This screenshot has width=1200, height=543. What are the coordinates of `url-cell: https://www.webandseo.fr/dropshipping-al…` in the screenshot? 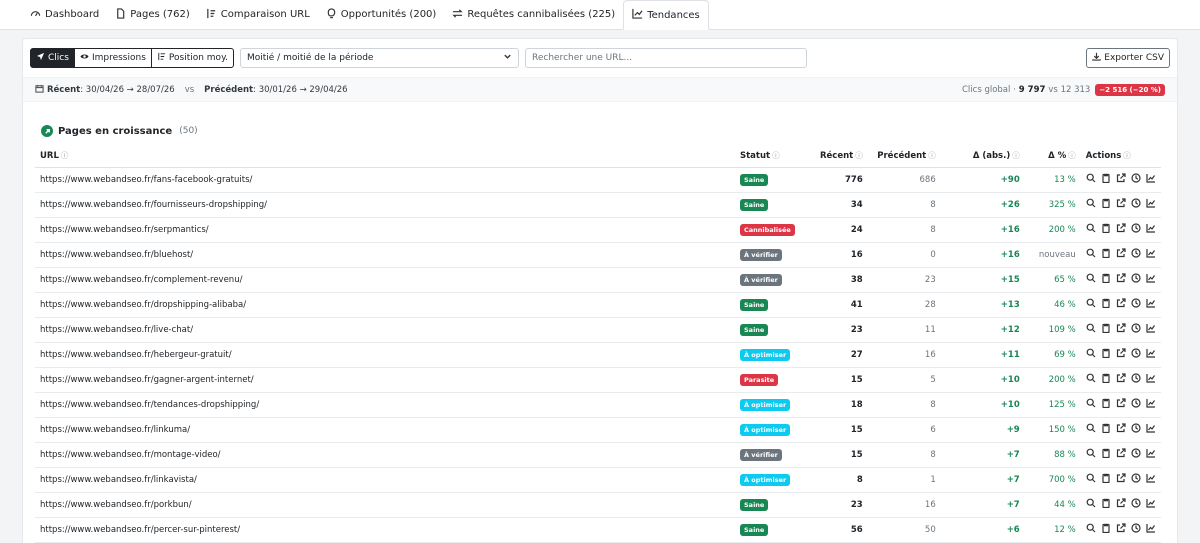 It's located at (385, 305).